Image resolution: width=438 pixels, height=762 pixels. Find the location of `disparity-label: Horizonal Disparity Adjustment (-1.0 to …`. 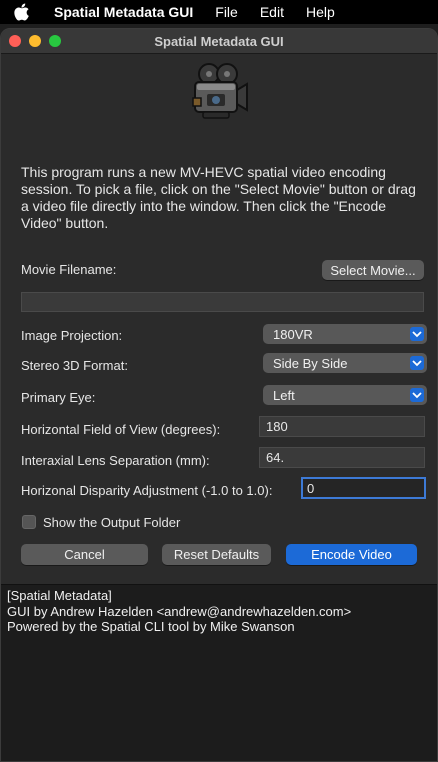

disparity-label: Horizonal Disparity Adjustment (-1.0 to … is located at coordinates (147, 490).